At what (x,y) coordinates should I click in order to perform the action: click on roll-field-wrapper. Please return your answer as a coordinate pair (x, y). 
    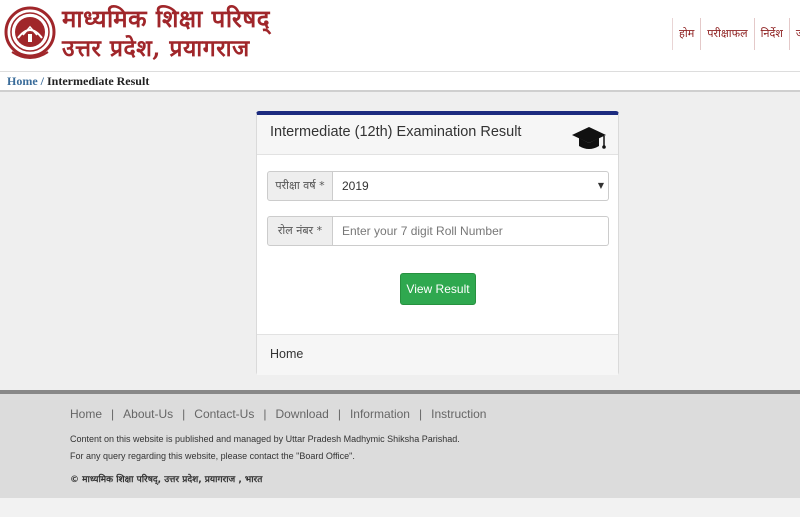
    Looking at the image, I should click on (472, 231).